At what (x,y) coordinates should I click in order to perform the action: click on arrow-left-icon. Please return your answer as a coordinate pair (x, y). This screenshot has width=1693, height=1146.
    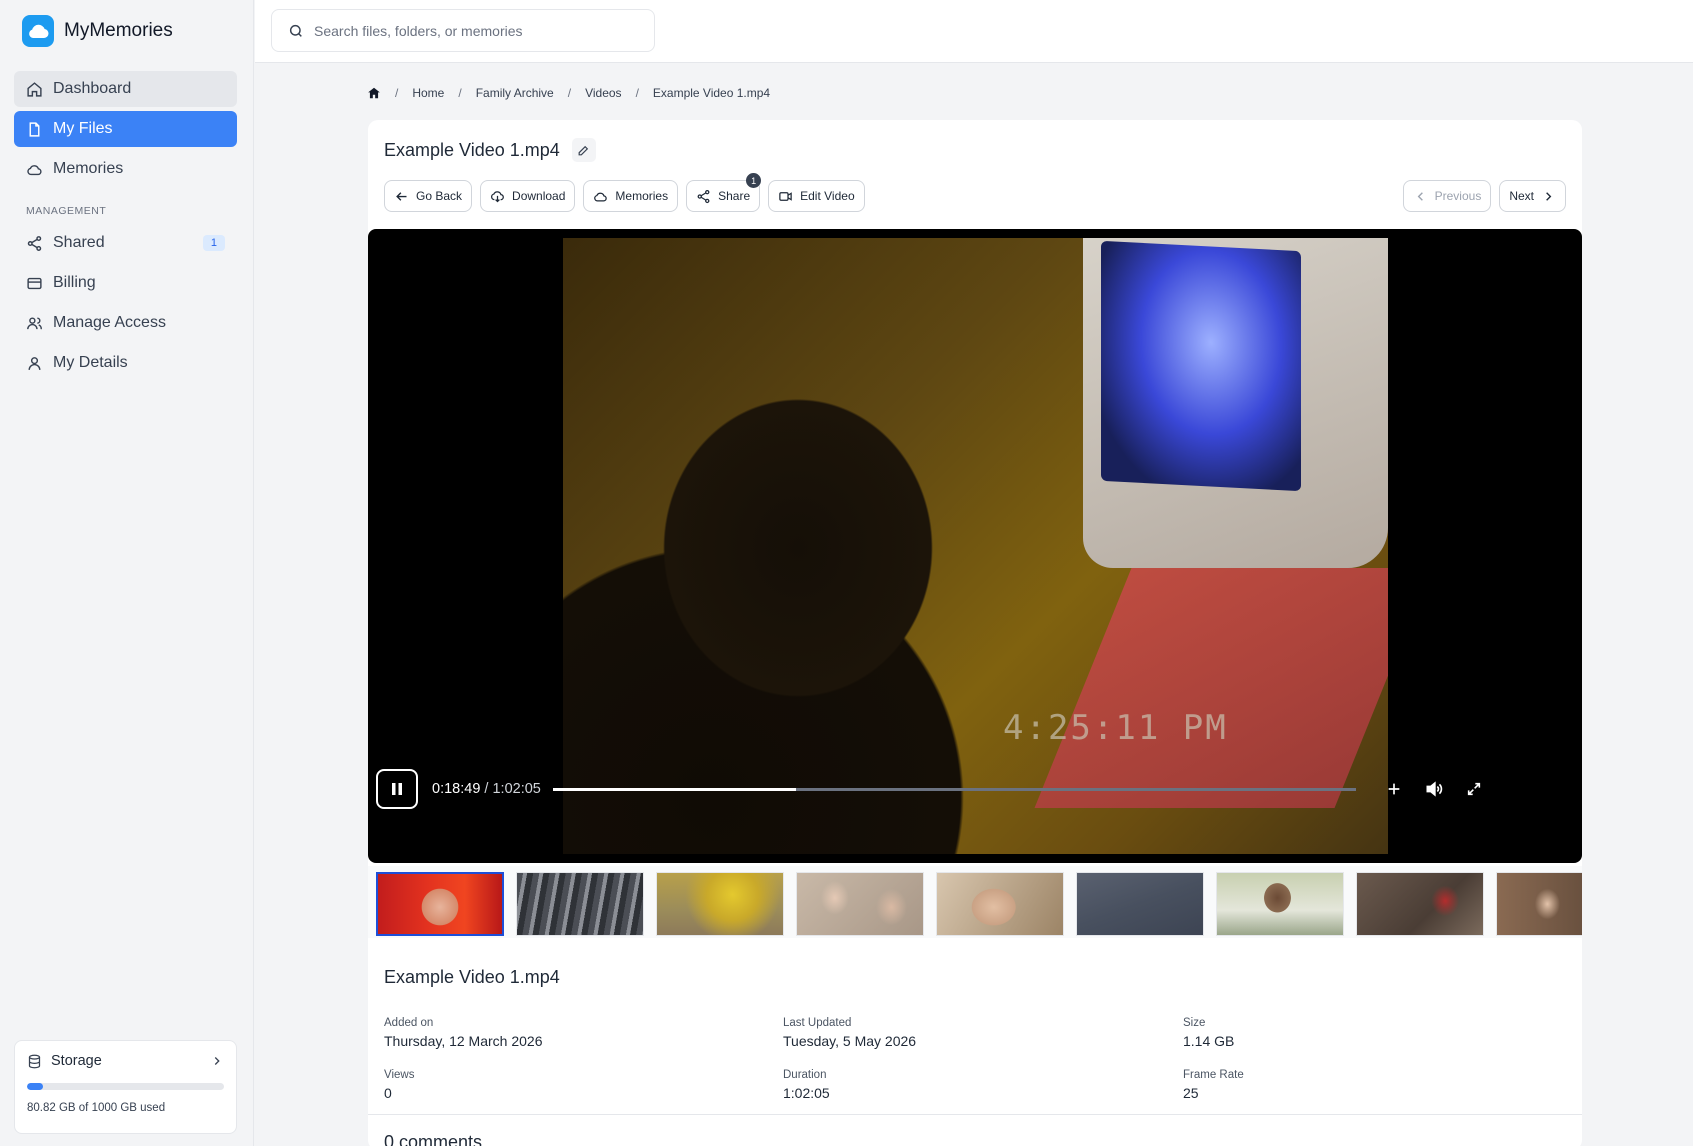
    Looking at the image, I should click on (401, 196).